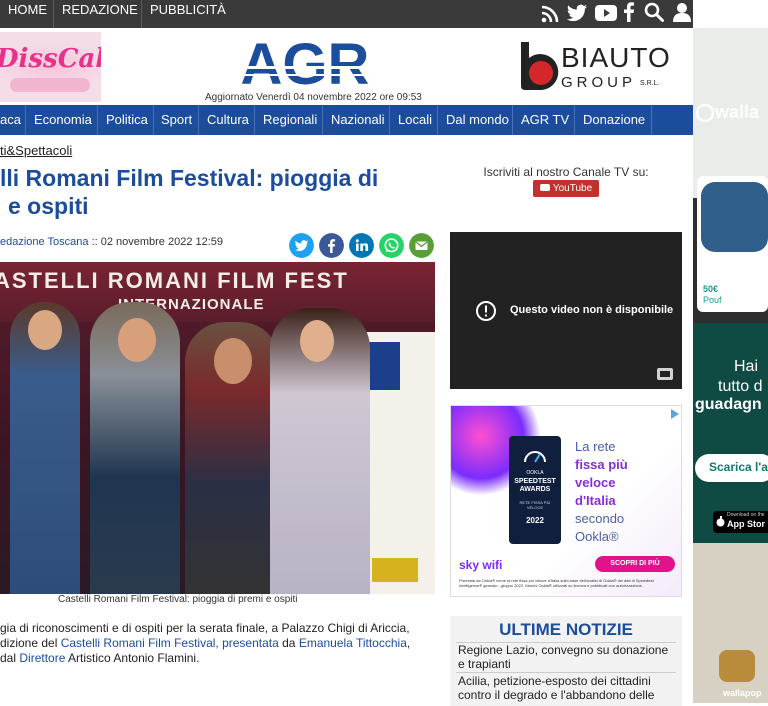  I want to click on agr-tv-logo-block, so click(395, 570).